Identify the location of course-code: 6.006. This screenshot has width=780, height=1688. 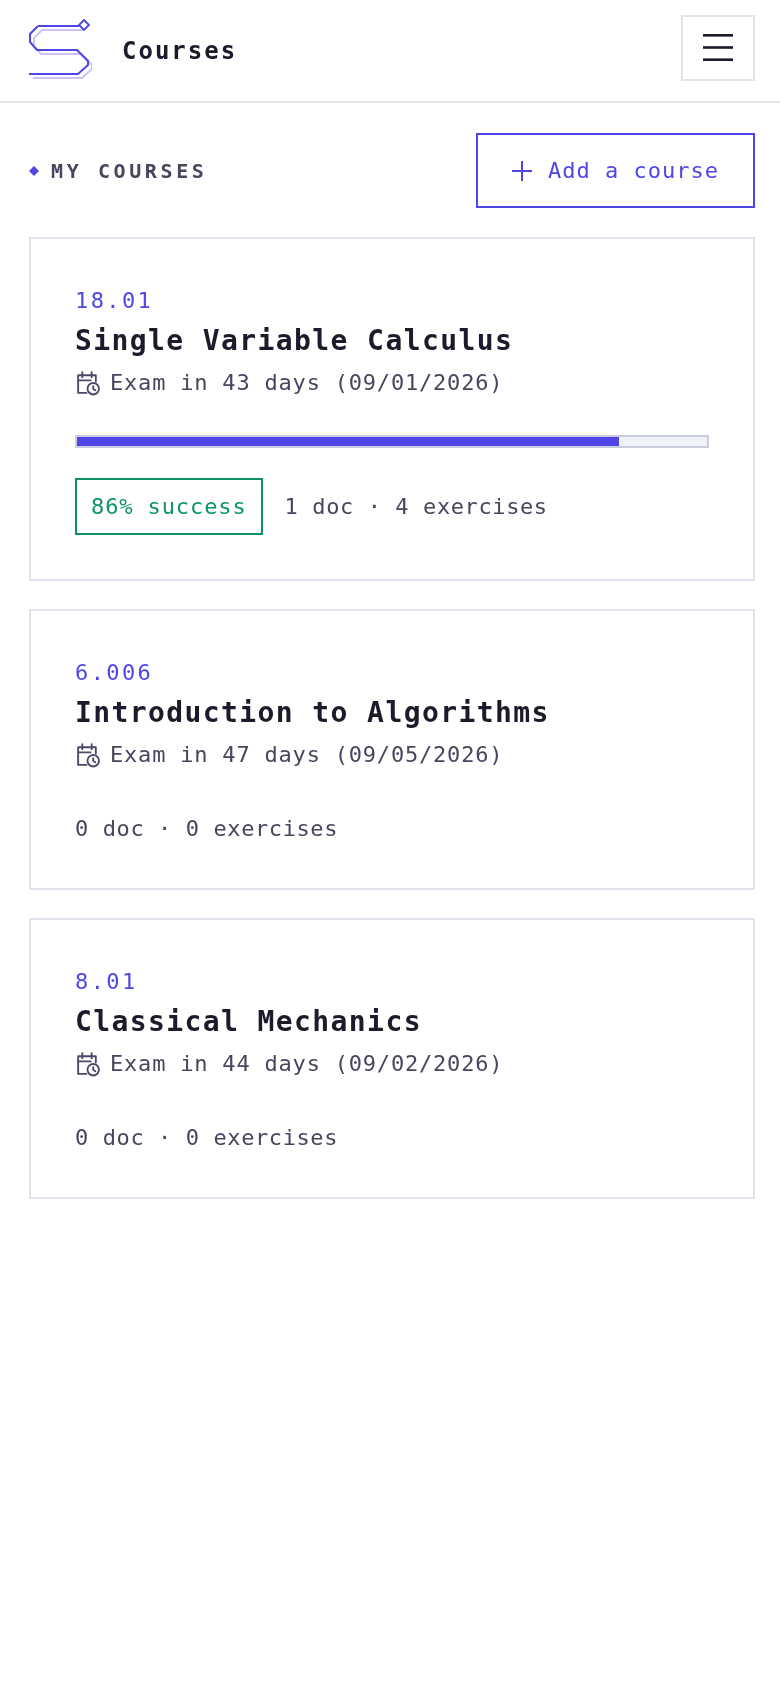
(114, 673).